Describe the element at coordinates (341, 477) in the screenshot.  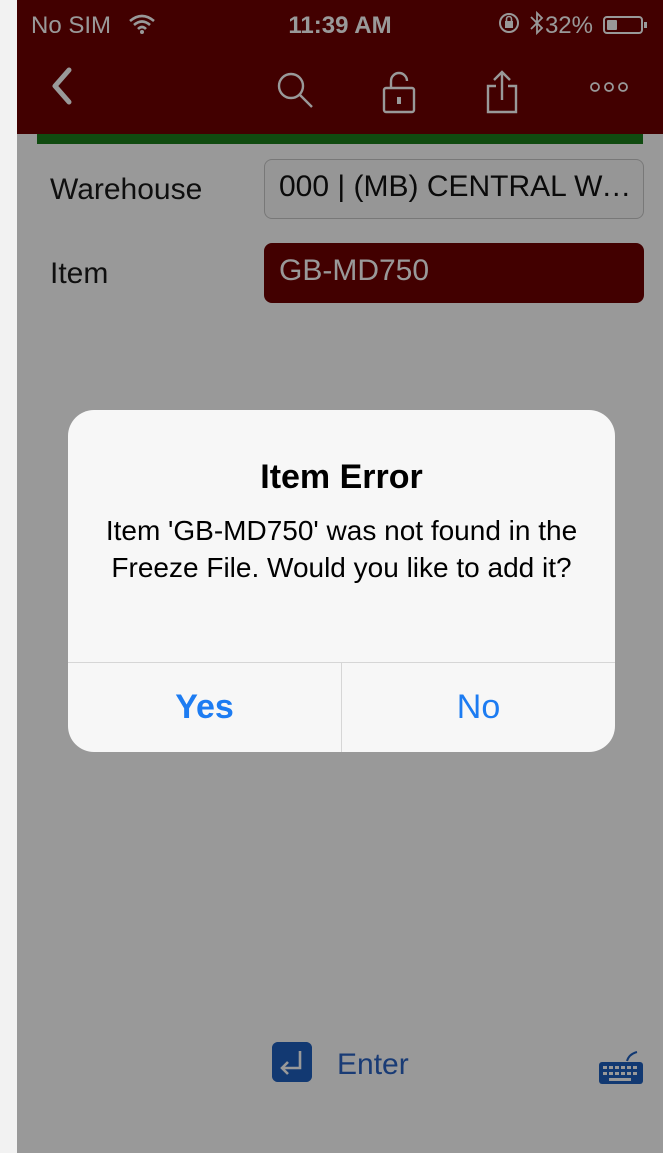
I see `alert-title: Item Error` at that location.